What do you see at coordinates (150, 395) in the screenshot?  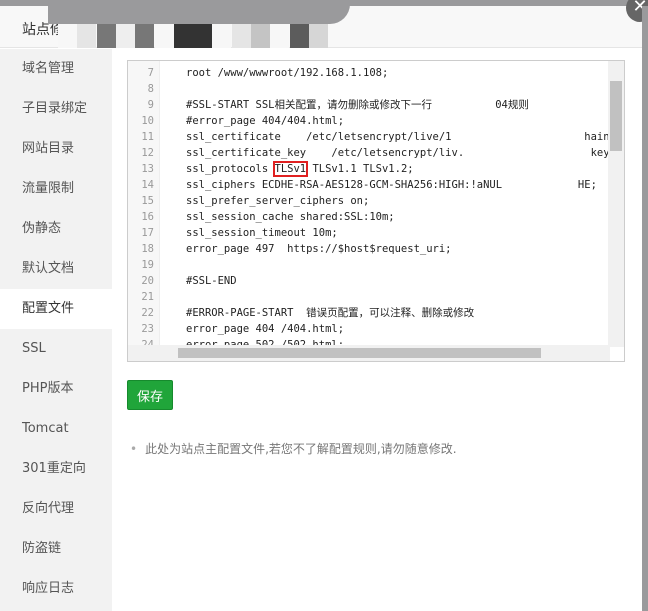 I see `save-button: 保存` at bounding box center [150, 395].